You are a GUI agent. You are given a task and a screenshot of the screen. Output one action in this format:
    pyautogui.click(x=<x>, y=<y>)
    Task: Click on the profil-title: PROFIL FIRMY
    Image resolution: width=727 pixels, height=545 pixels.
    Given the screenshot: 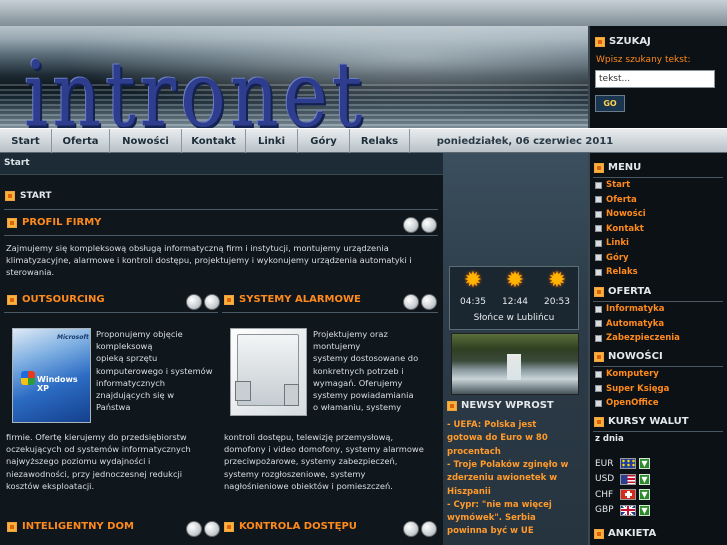 What is the action you would take?
    pyautogui.click(x=62, y=222)
    